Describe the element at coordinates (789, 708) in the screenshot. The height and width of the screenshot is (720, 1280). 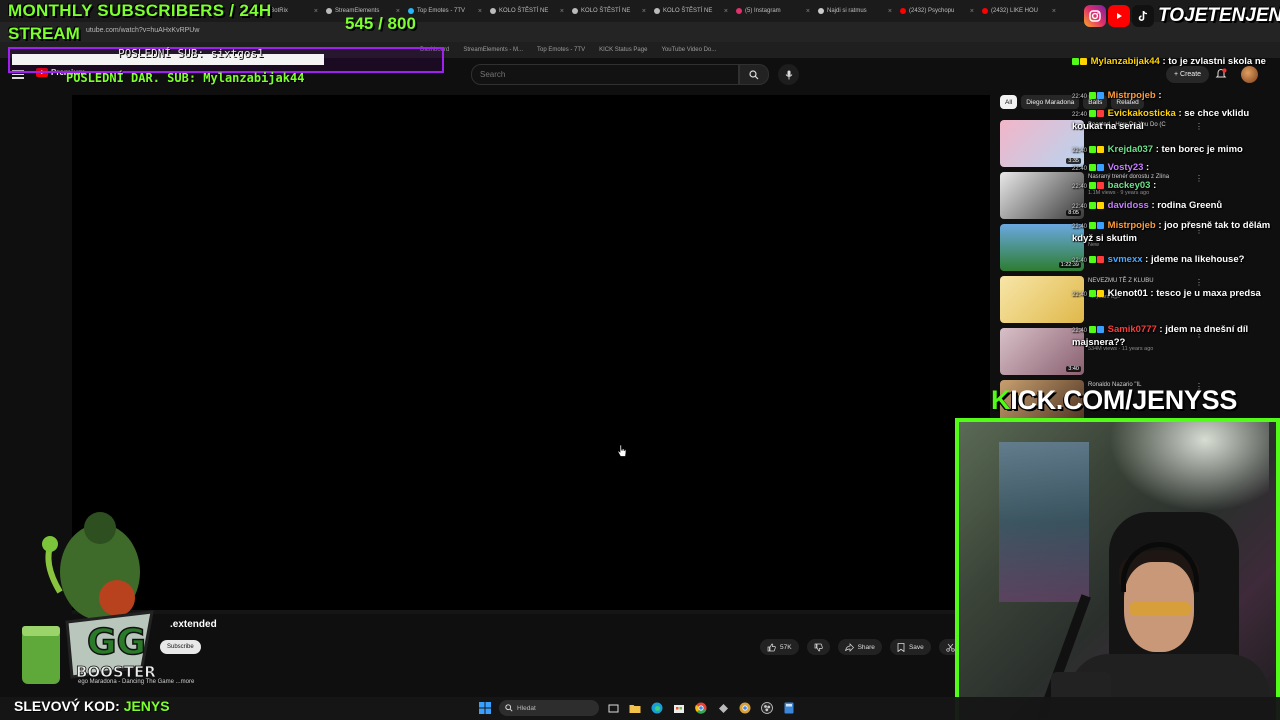
I see `calculator-icon` at that location.